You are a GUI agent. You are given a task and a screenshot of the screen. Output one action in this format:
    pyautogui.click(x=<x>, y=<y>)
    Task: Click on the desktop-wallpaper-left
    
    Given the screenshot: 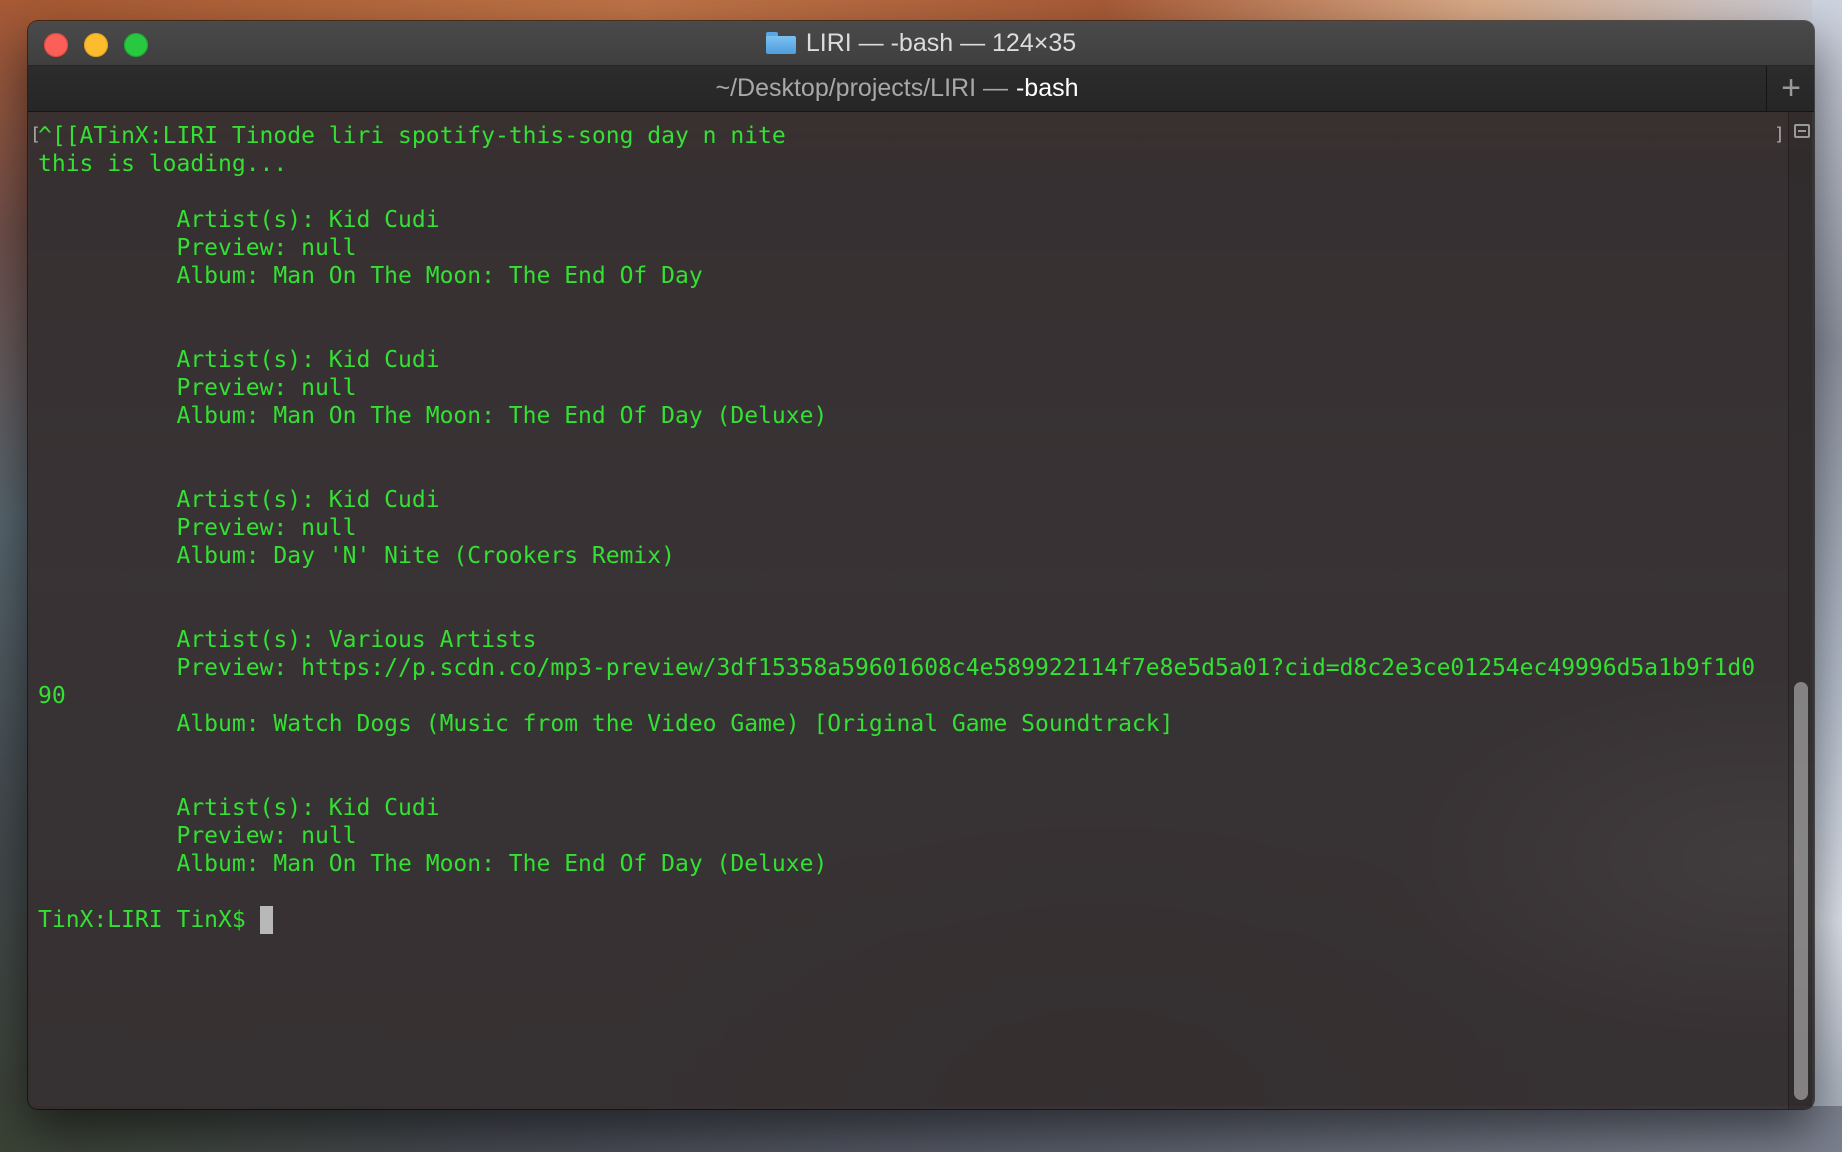 What is the action you would take?
    pyautogui.click(x=15, y=576)
    